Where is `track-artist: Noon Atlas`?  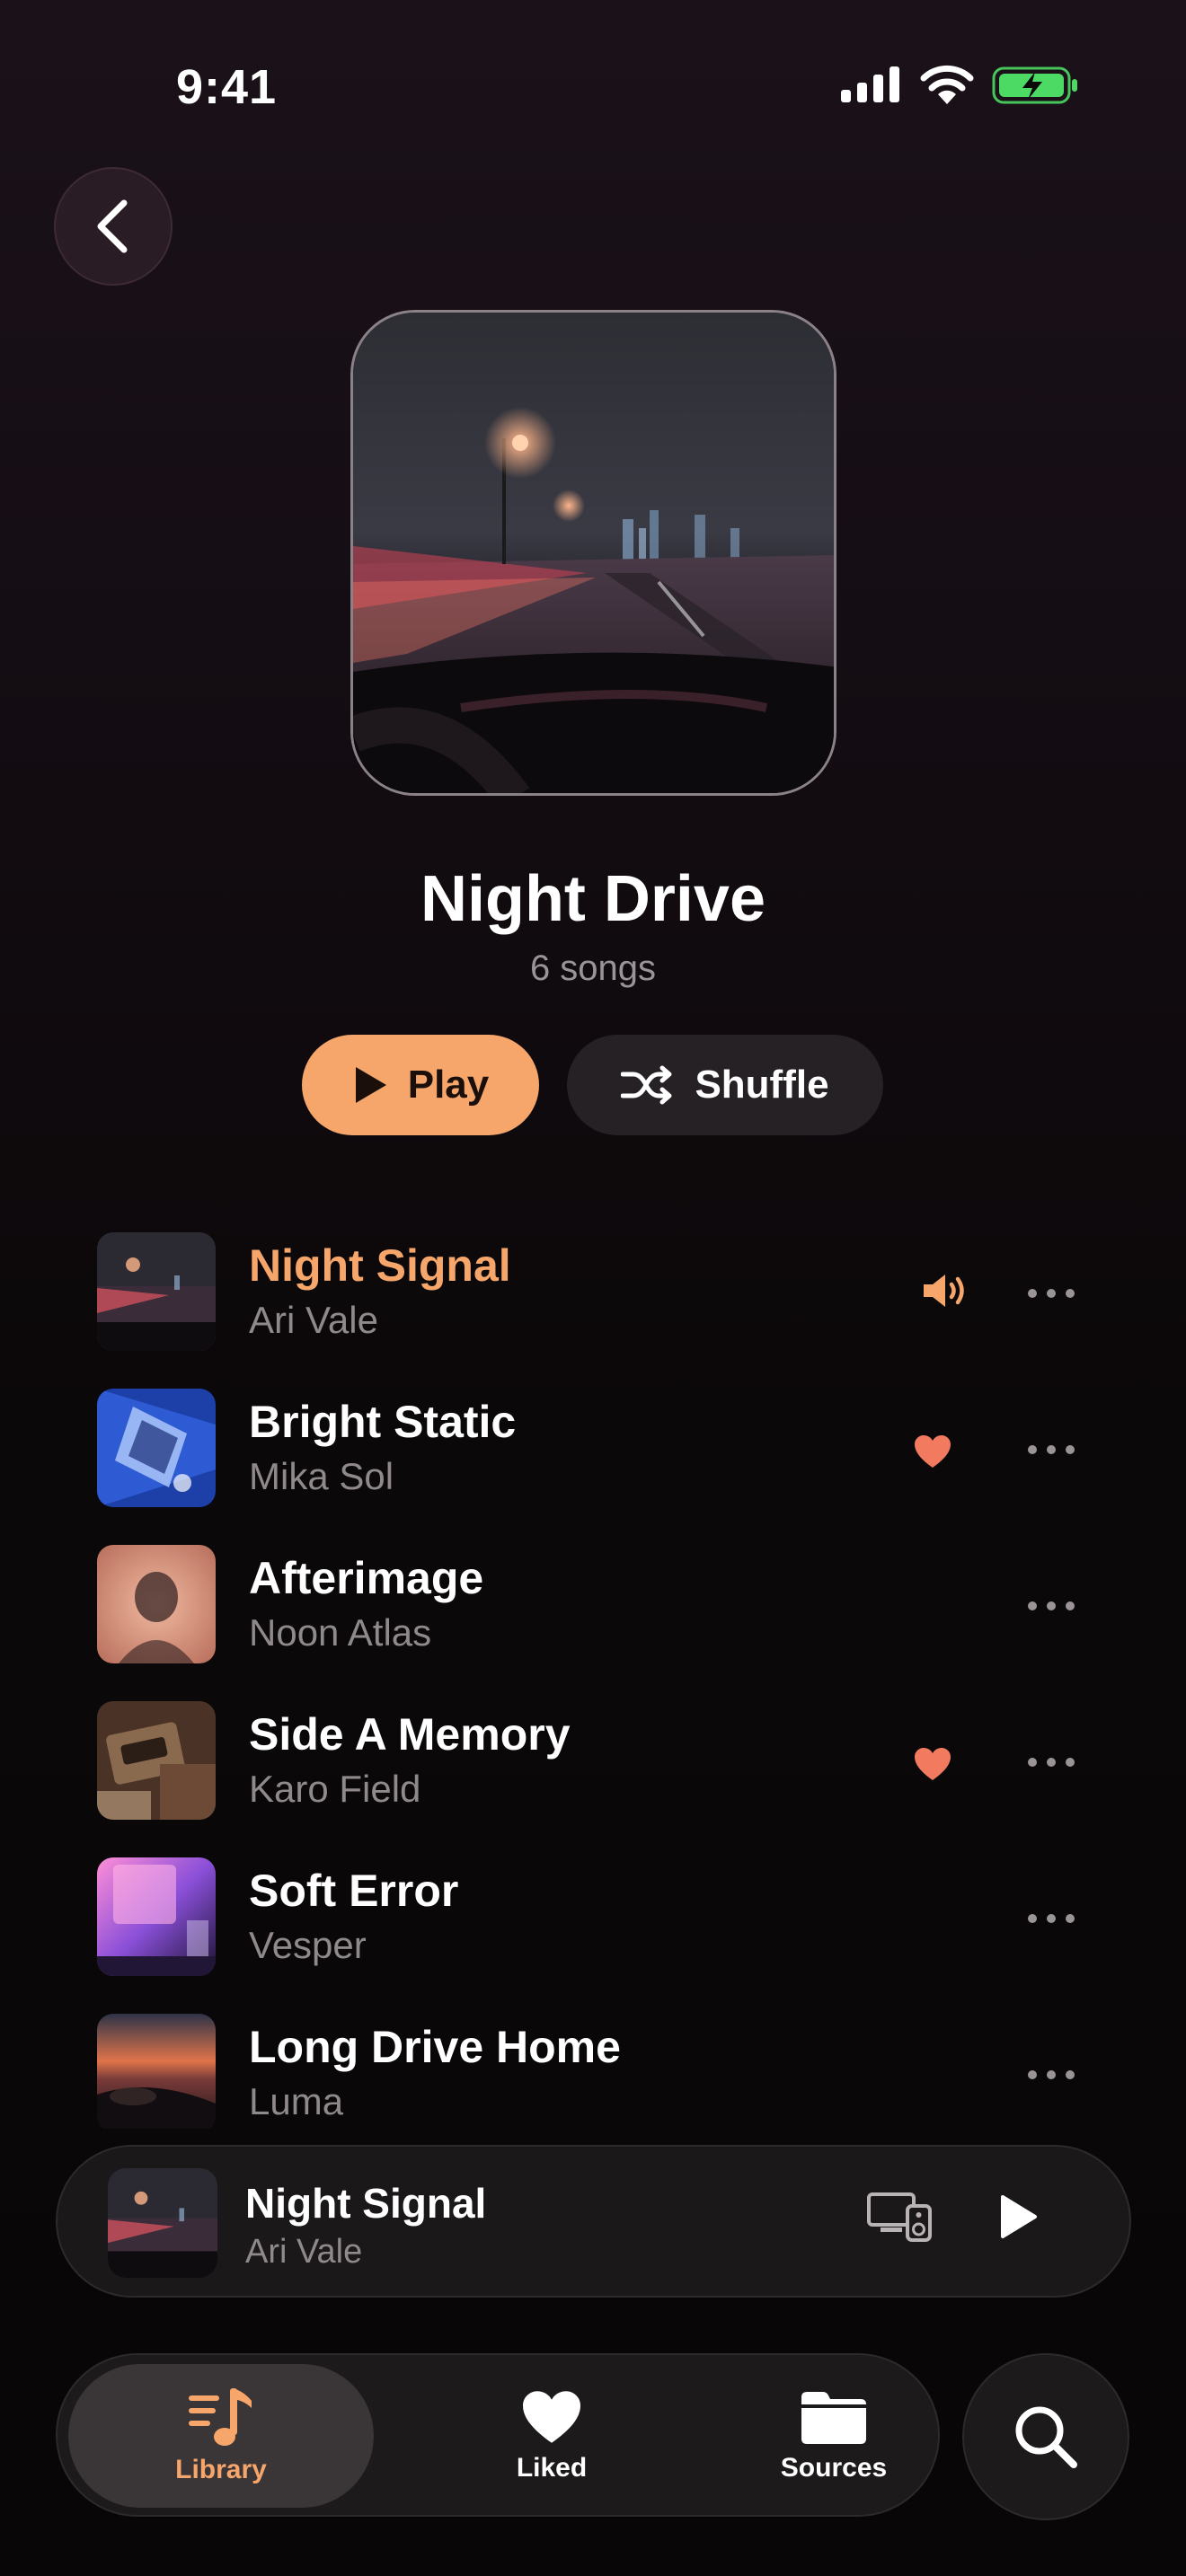
track-artist: Noon Atlas is located at coordinates (340, 1632).